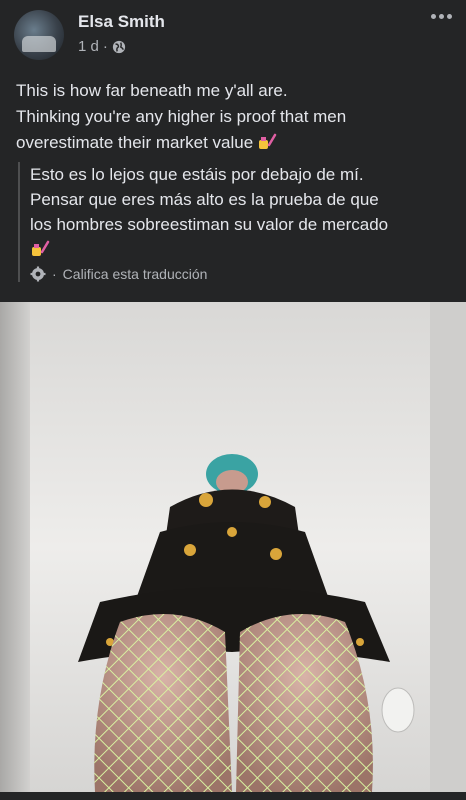 This screenshot has height=800, width=466. What do you see at coordinates (135, 142) in the screenshot?
I see `post-text-line-content: overestimate their market value` at bounding box center [135, 142].